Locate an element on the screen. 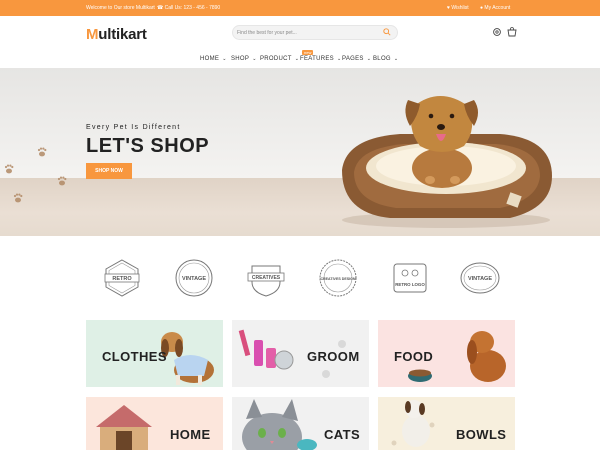  category-label: GROOM is located at coordinates (333, 356).